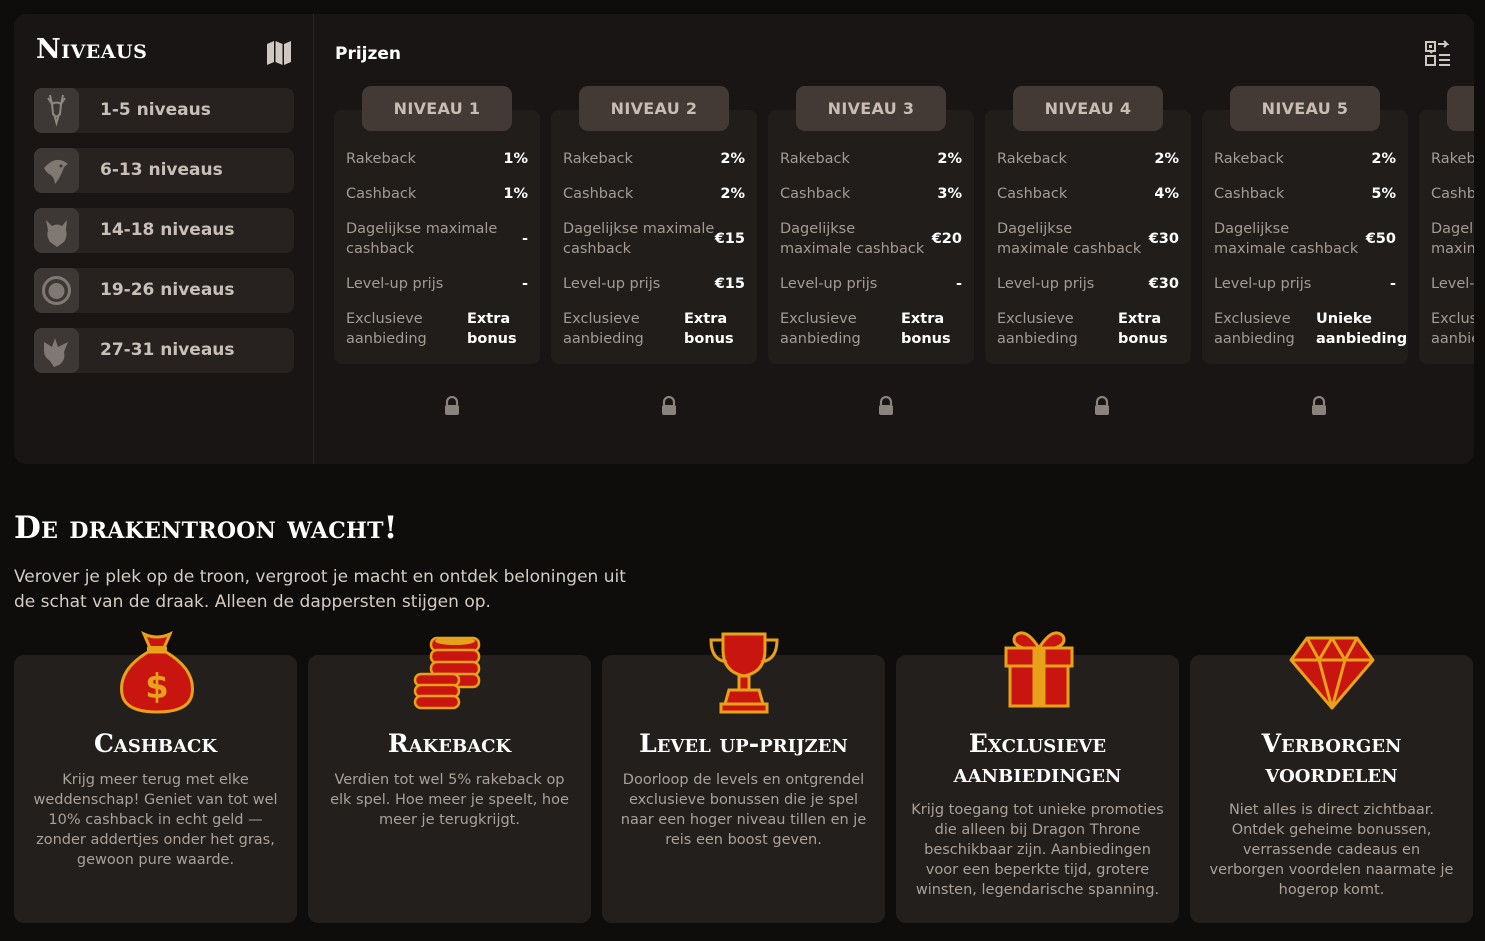 Image resolution: width=1485 pixels, height=941 pixels. What do you see at coordinates (1331, 758) in the screenshot?
I see `feature-title: Verborgen voordelen` at bounding box center [1331, 758].